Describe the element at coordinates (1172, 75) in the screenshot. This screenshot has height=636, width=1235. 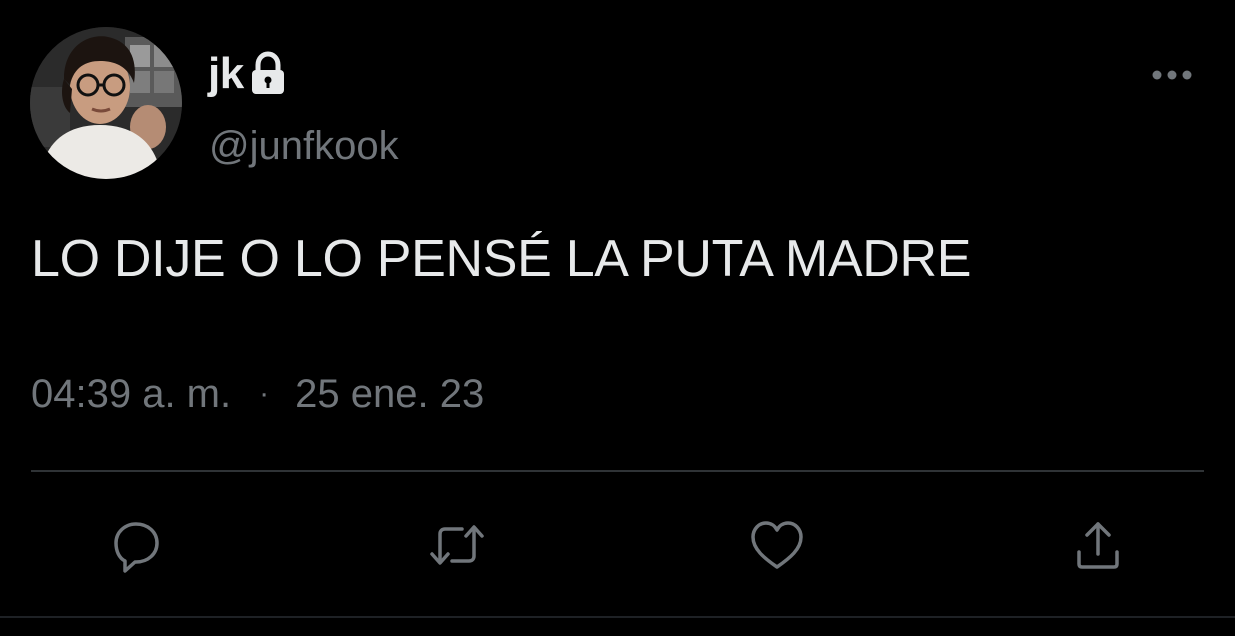
I see `more-options-icon` at that location.